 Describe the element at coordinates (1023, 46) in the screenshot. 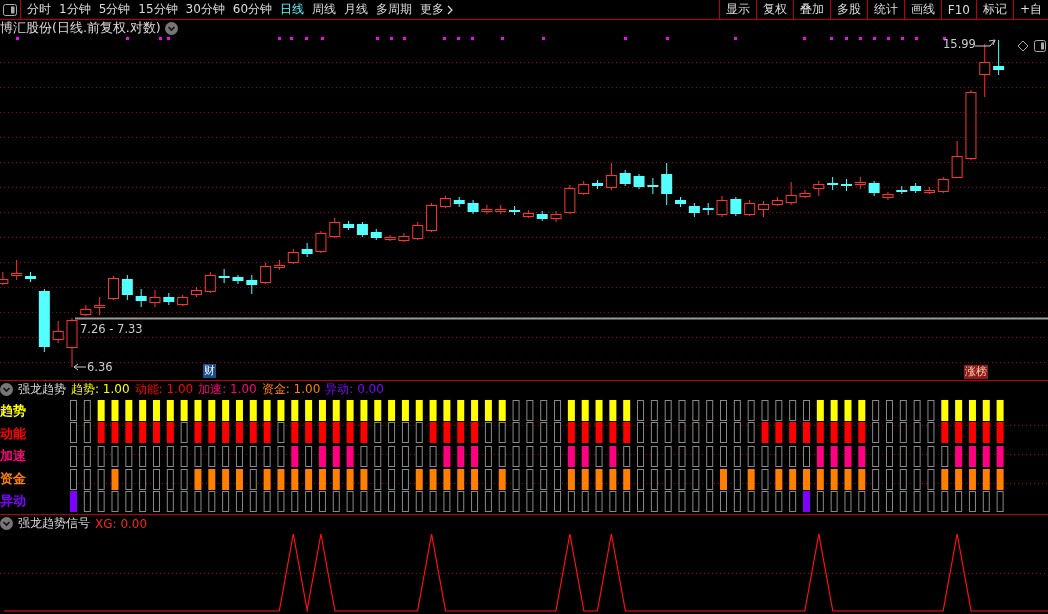

I see `diamond-icon` at that location.